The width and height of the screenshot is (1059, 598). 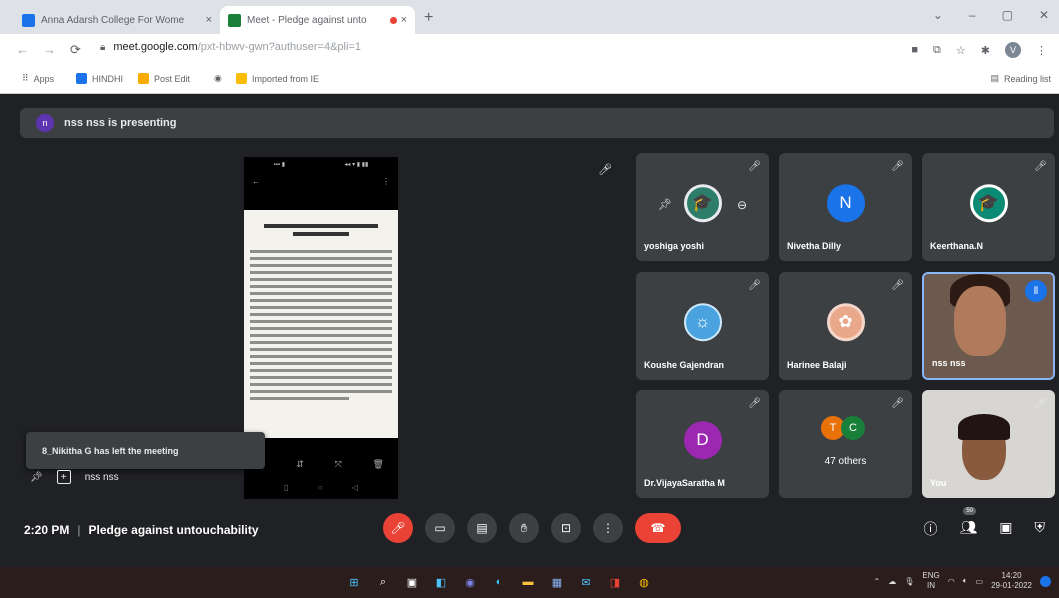 I want to click on tray-date: 29-01-2022, so click(x=1011, y=585).